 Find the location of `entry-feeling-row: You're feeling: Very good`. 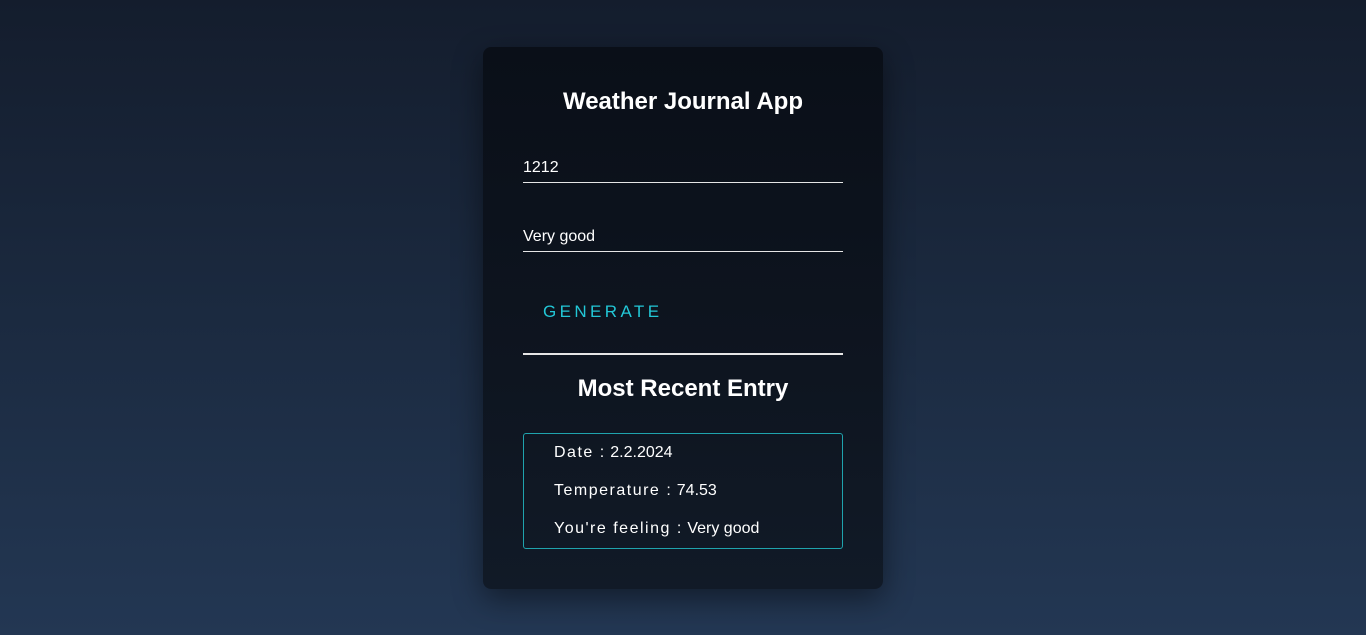

entry-feeling-row: You're feeling: Very good is located at coordinates (656, 529).